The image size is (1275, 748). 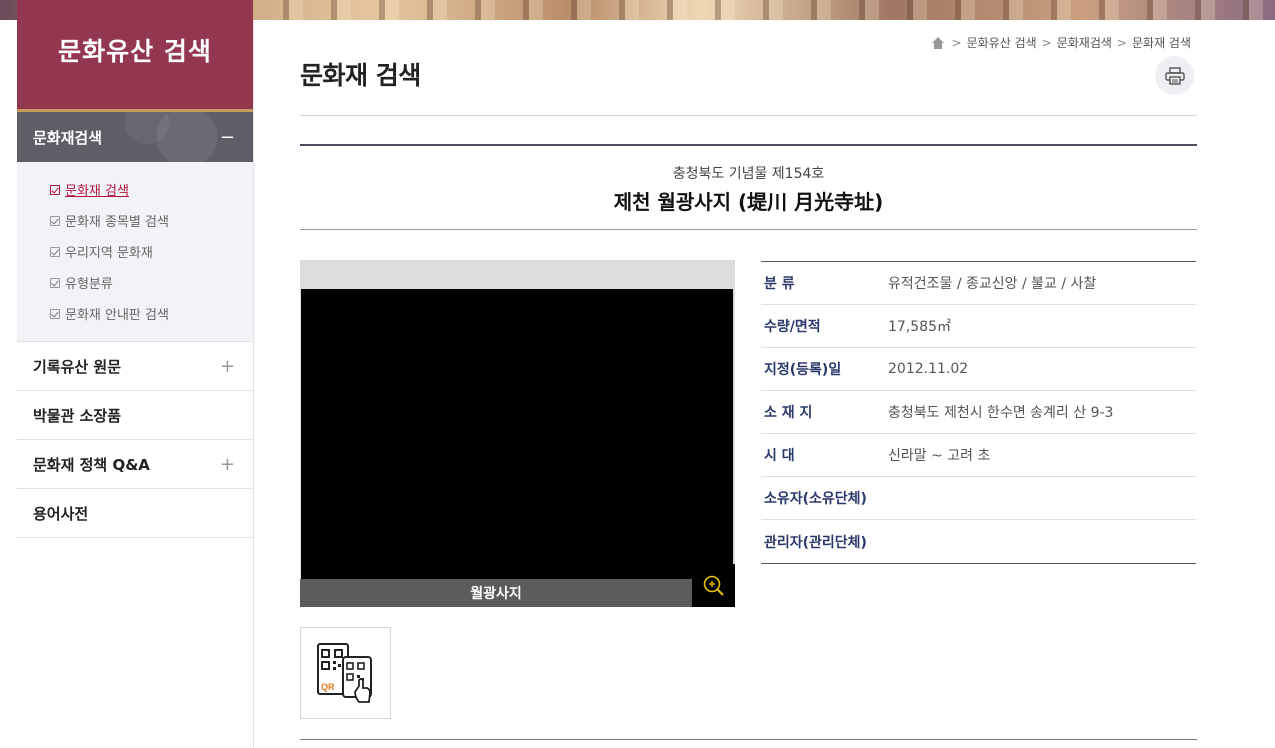 I want to click on info-value: 2012.11.02, so click(x=928, y=369).